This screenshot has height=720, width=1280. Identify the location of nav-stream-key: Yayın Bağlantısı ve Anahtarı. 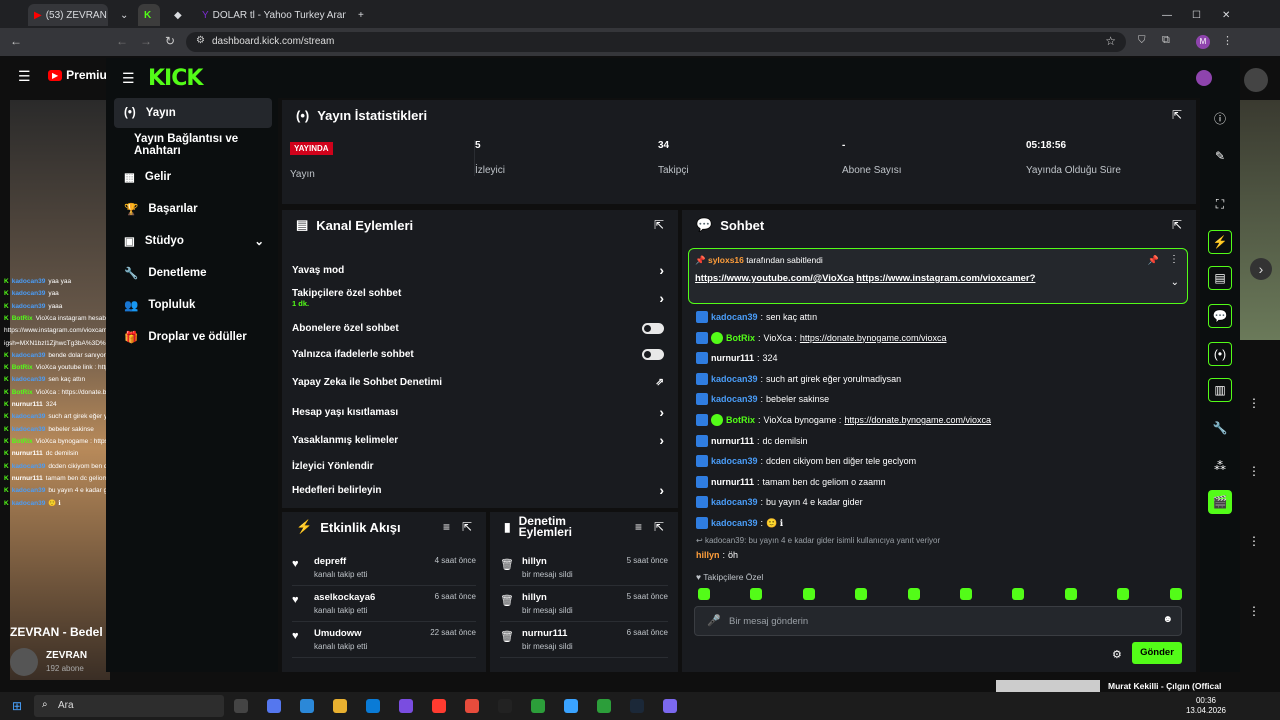
(193, 145).